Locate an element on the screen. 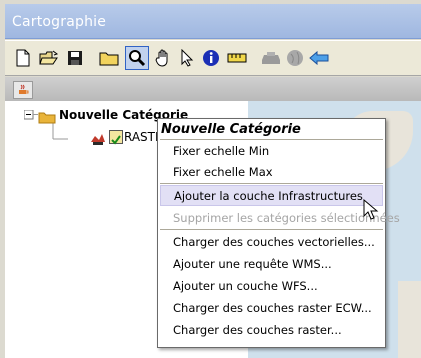 The image size is (421, 358). pan-hand-icon is located at coordinates (163, 58).